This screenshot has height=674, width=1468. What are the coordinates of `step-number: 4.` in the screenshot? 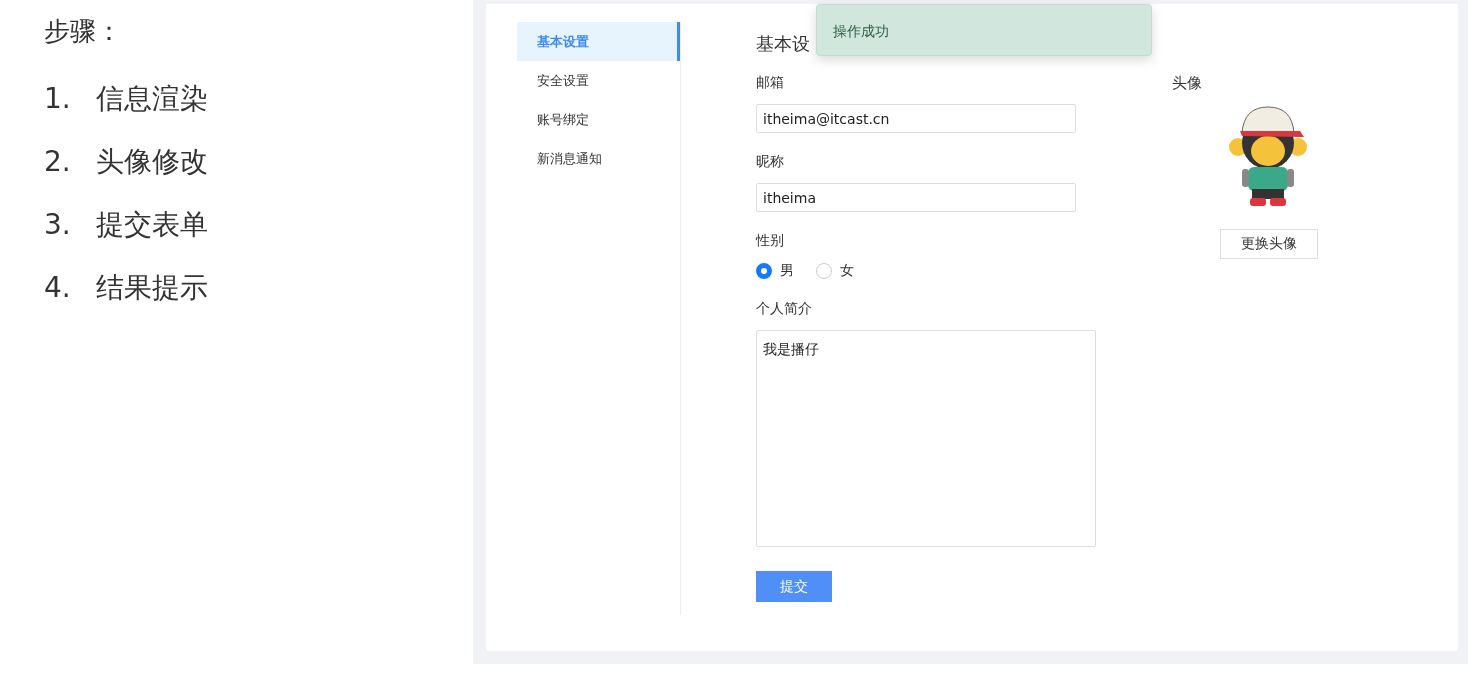 It's located at (58, 287).